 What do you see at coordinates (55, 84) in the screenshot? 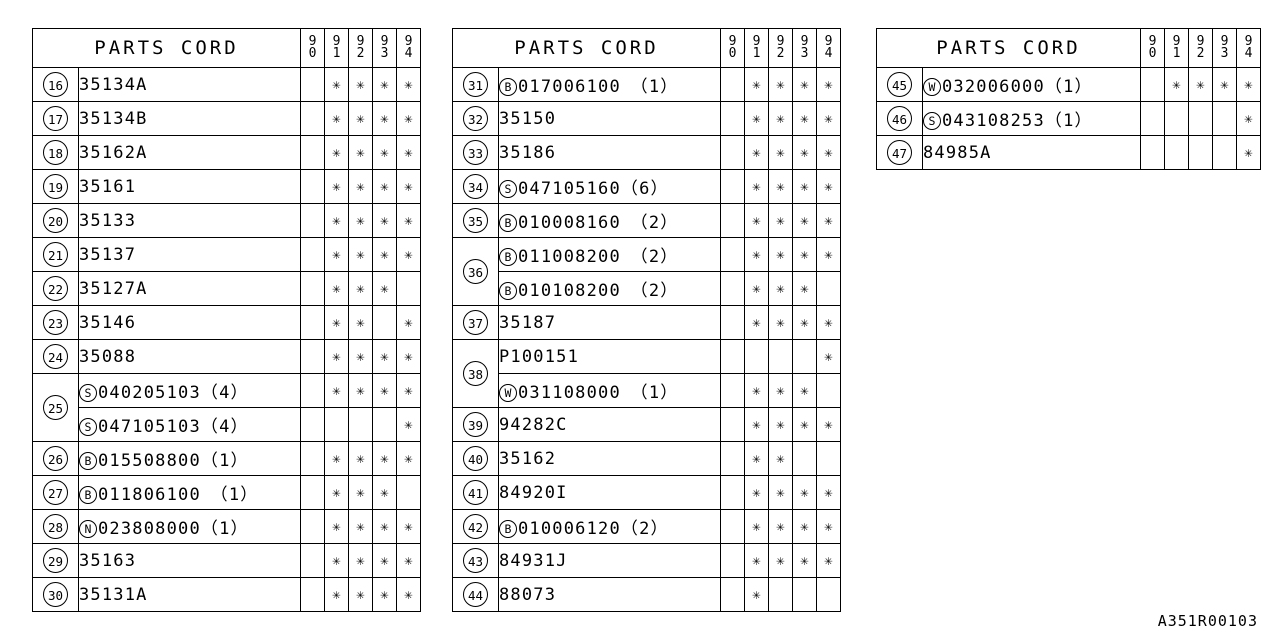
I see `ref-number-cell: 16` at bounding box center [55, 84].